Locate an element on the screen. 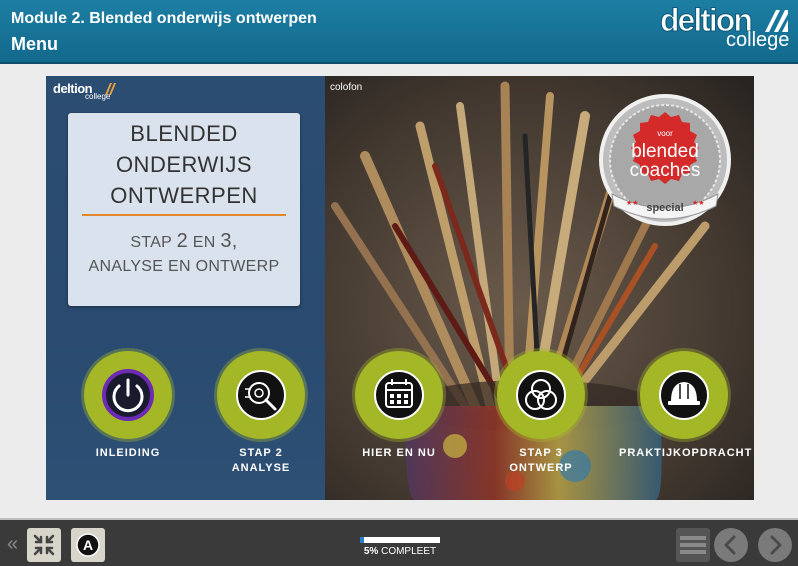  footer-bar: « A 5% COMPLEET is located at coordinates (399, 542).